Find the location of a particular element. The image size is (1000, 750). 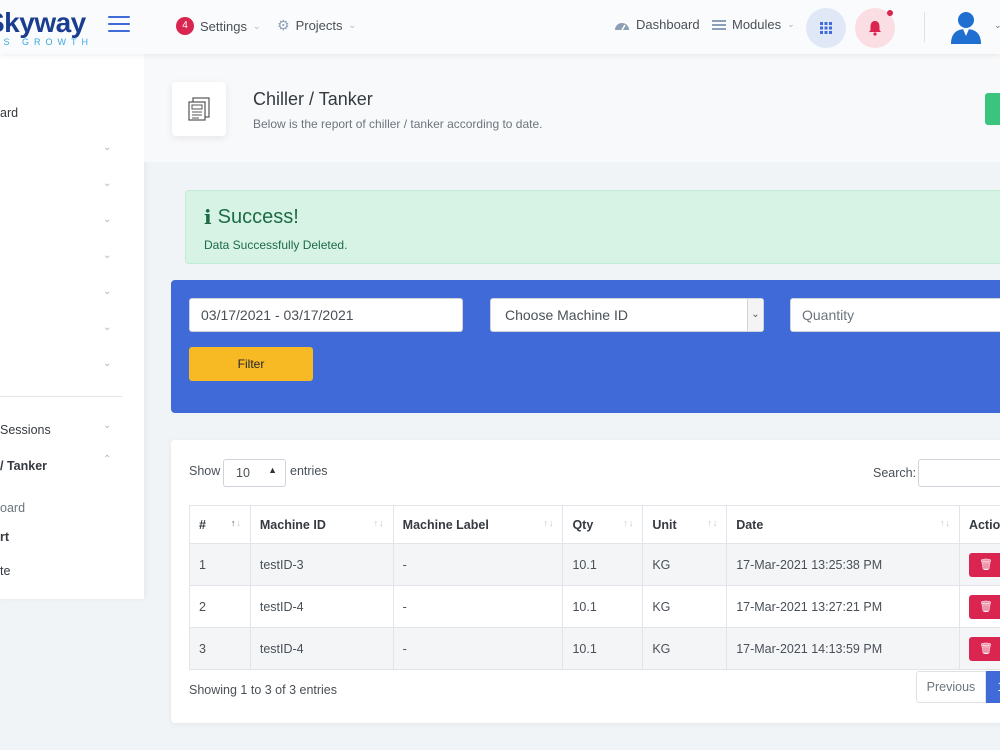

list-icon is located at coordinates (719, 24).